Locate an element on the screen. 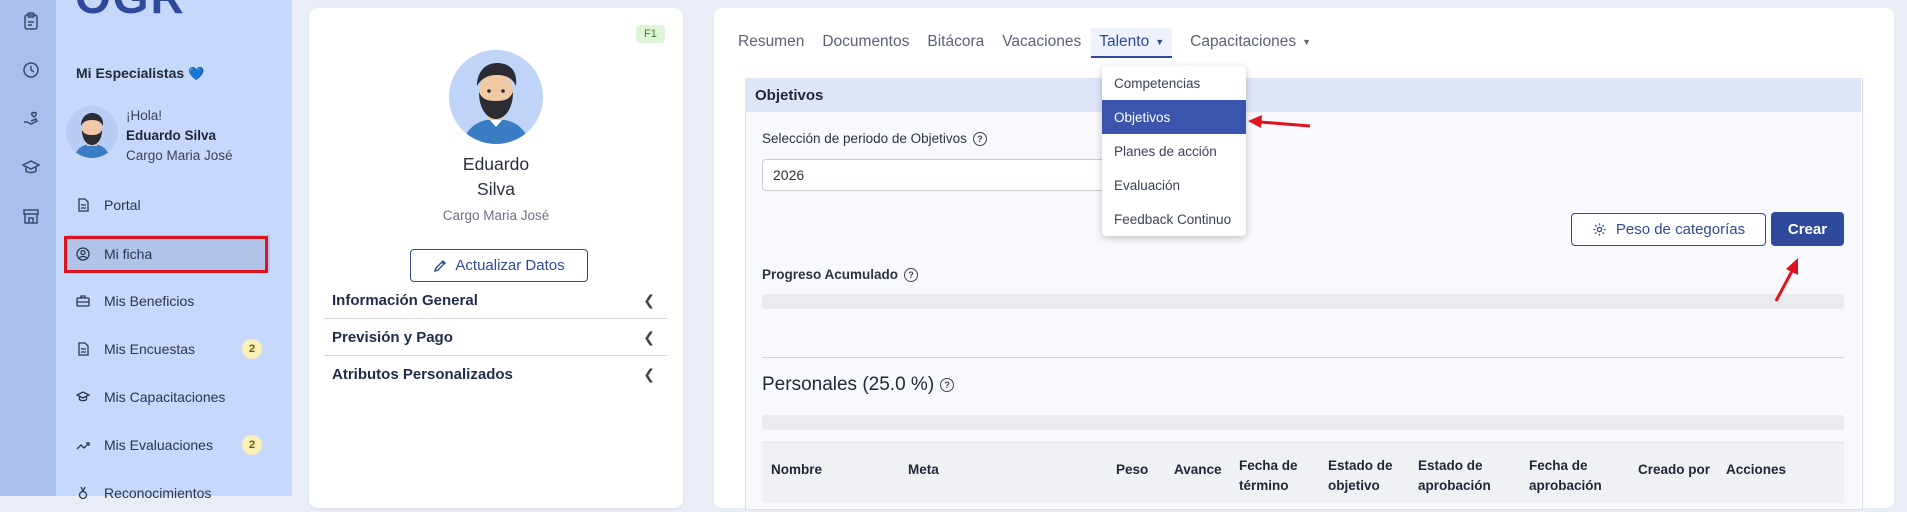 This screenshot has height=512, width=1907. column-header: Peso is located at coordinates (1132, 470).